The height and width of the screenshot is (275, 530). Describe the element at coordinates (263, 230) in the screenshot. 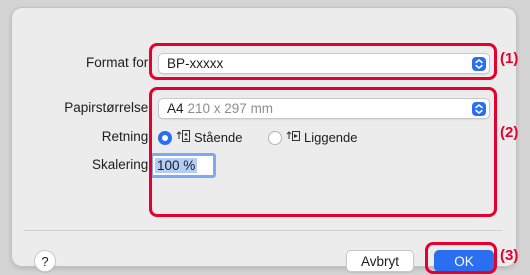

I see `divider` at that location.